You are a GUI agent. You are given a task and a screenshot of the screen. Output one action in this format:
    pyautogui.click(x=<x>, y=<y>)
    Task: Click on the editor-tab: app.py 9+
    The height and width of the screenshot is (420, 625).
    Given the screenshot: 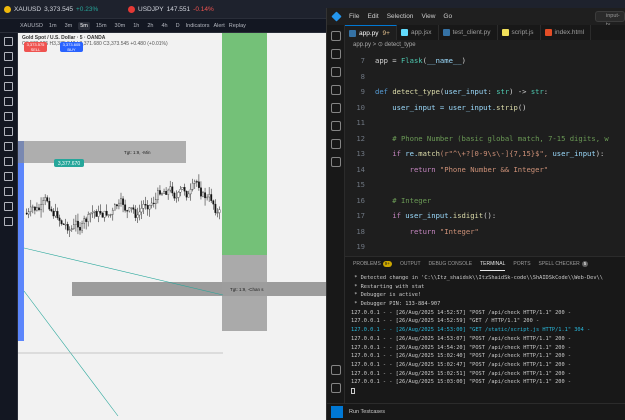 What is the action you would take?
    pyautogui.click(x=371, y=32)
    